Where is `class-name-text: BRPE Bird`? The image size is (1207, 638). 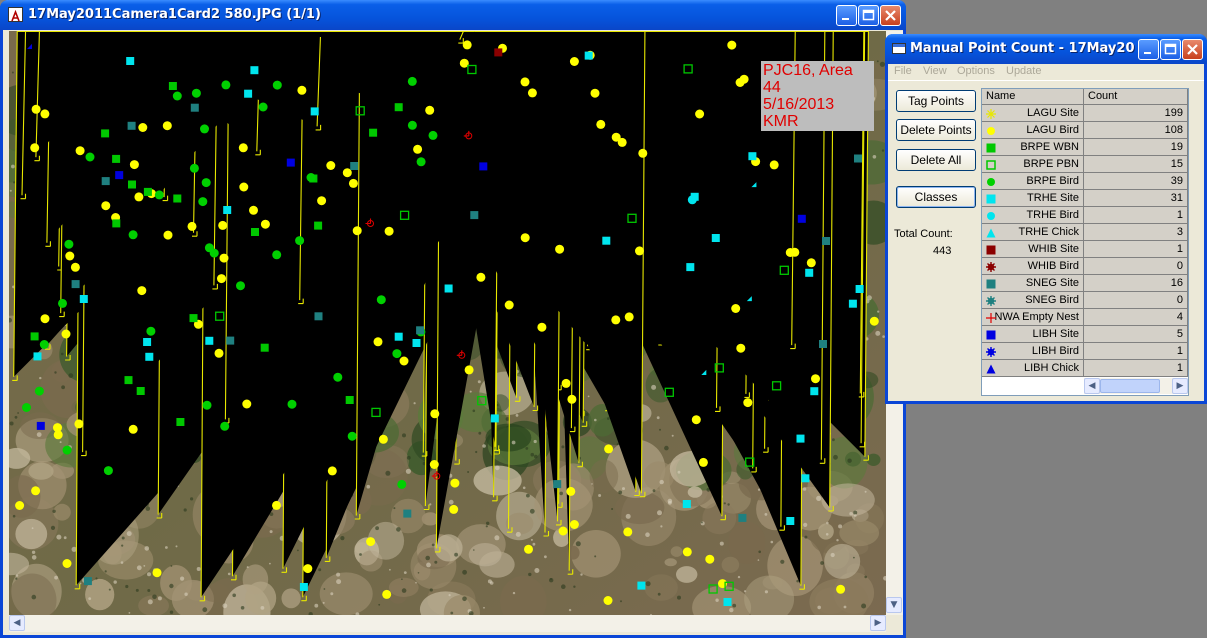
class-name-text: BRPE Bird is located at coordinates (1052, 181).